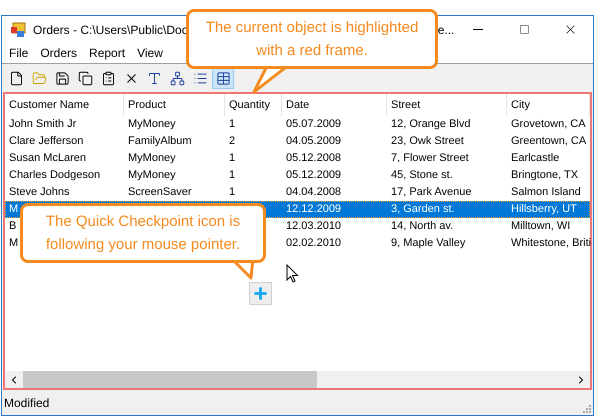  Describe the element at coordinates (200, 78) in the screenshot. I see `list-icon` at that location.